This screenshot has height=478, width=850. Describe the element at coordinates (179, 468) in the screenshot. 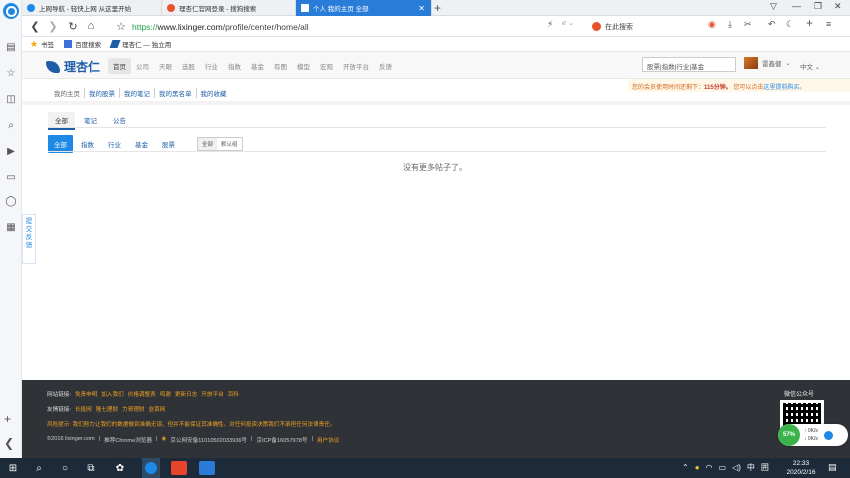

I see `red-app-icon` at that location.